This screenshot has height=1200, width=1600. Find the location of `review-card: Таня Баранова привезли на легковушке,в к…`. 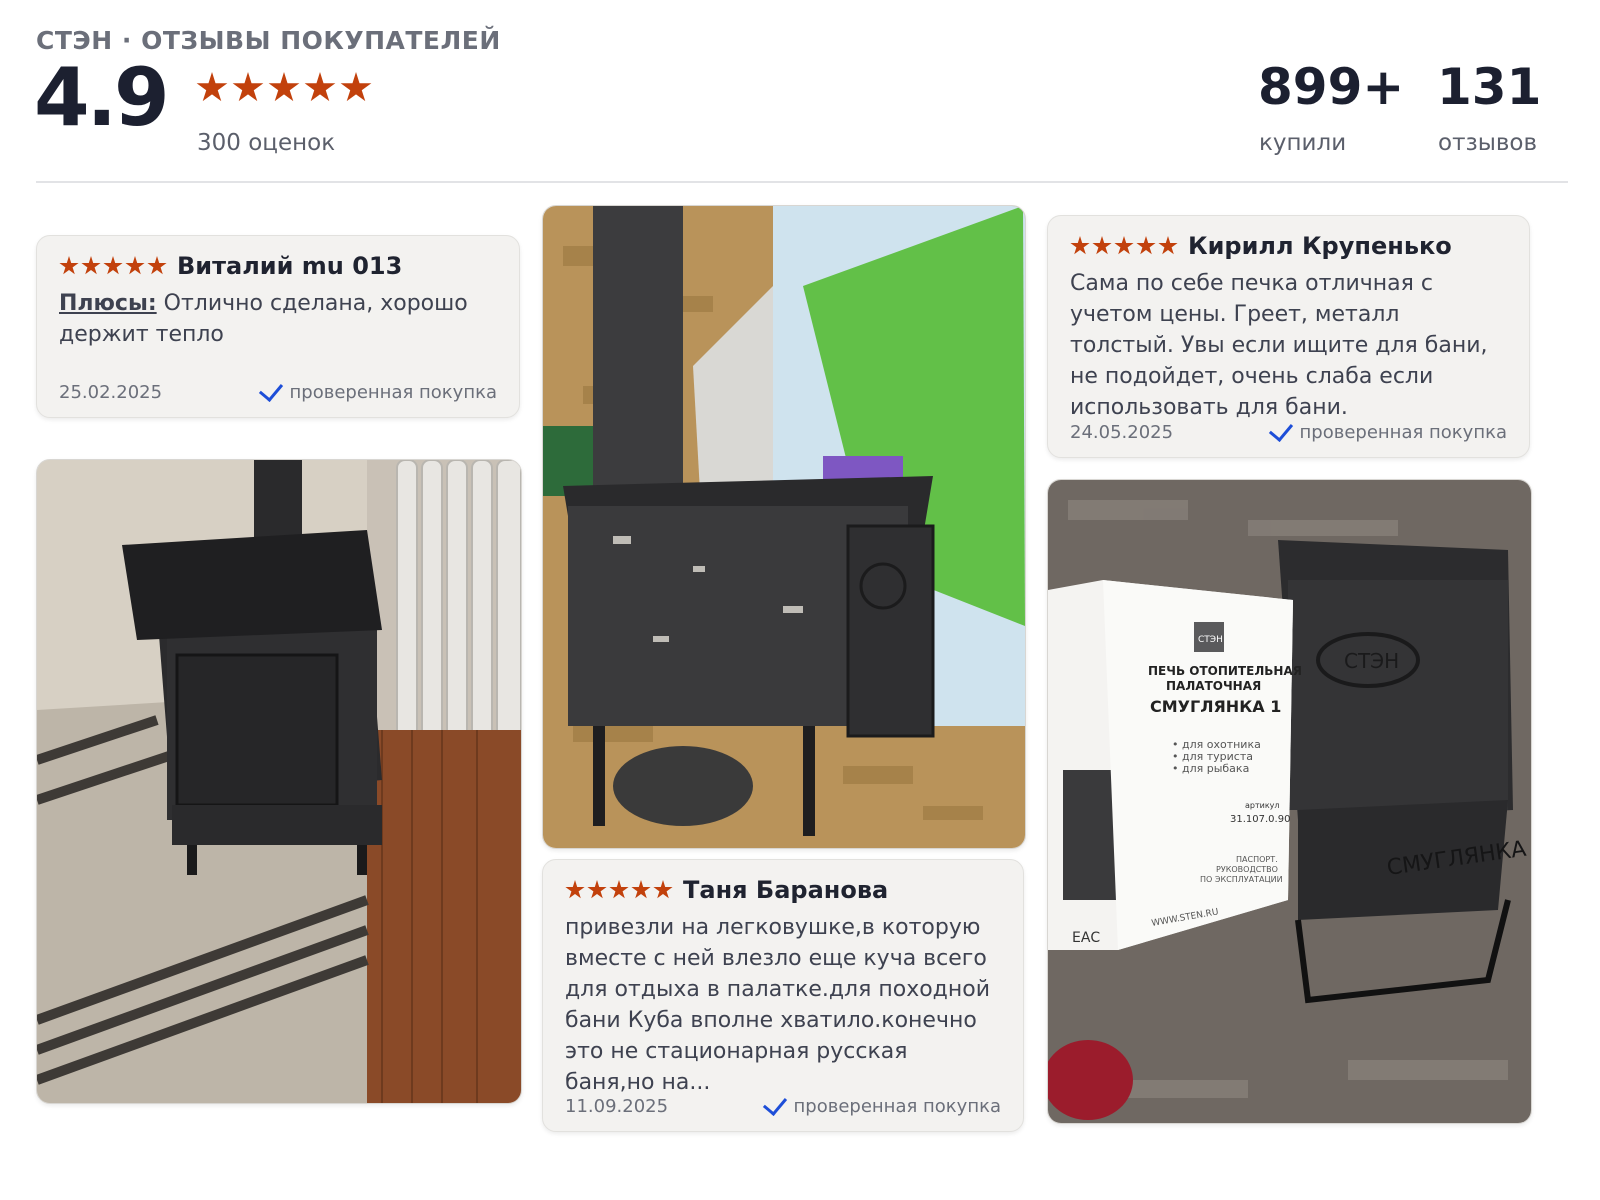

review-card: Таня Баранова привезли на легковушке,в к… is located at coordinates (783, 995).